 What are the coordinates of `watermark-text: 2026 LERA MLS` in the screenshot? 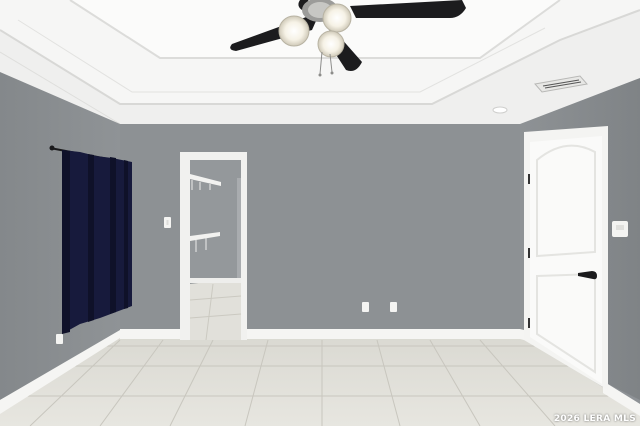 It's located at (594, 419).